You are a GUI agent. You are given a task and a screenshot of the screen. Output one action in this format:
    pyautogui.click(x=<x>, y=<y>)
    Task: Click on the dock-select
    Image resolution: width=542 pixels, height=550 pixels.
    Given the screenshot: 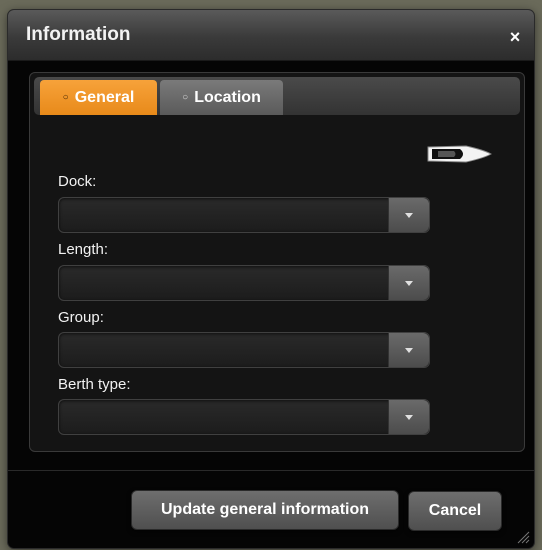 What is the action you would take?
    pyautogui.click(x=244, y=215)
    